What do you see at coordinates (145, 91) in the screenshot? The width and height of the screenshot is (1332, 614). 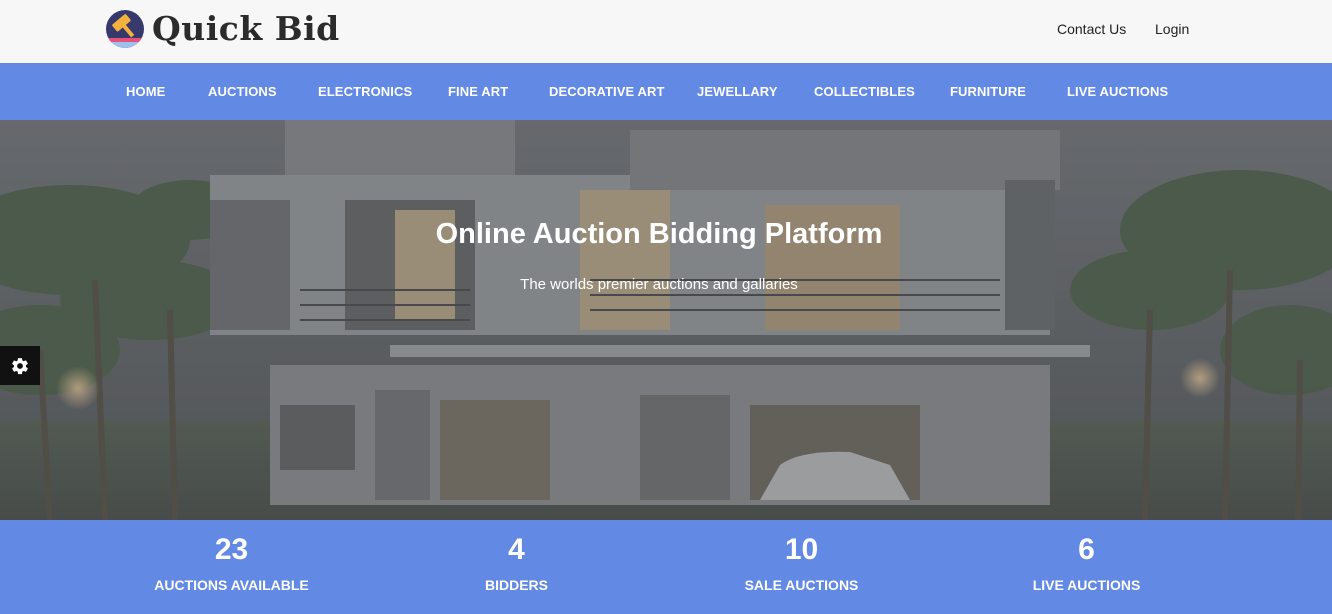 I see `nav-home: HOME` at bounding box center [145, 91].